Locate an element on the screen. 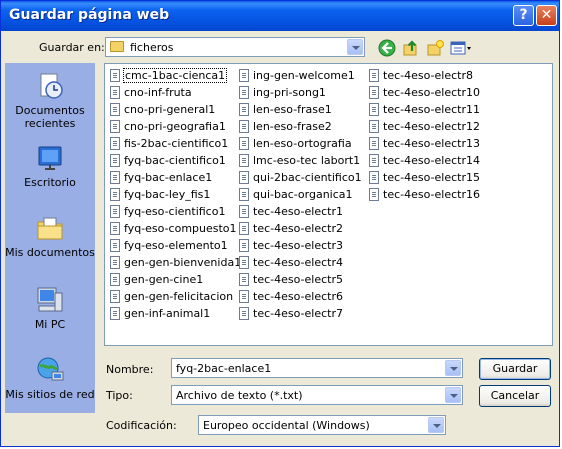  file-name: lmc-eso-tec labort1 is located at coordinates (307, 160).